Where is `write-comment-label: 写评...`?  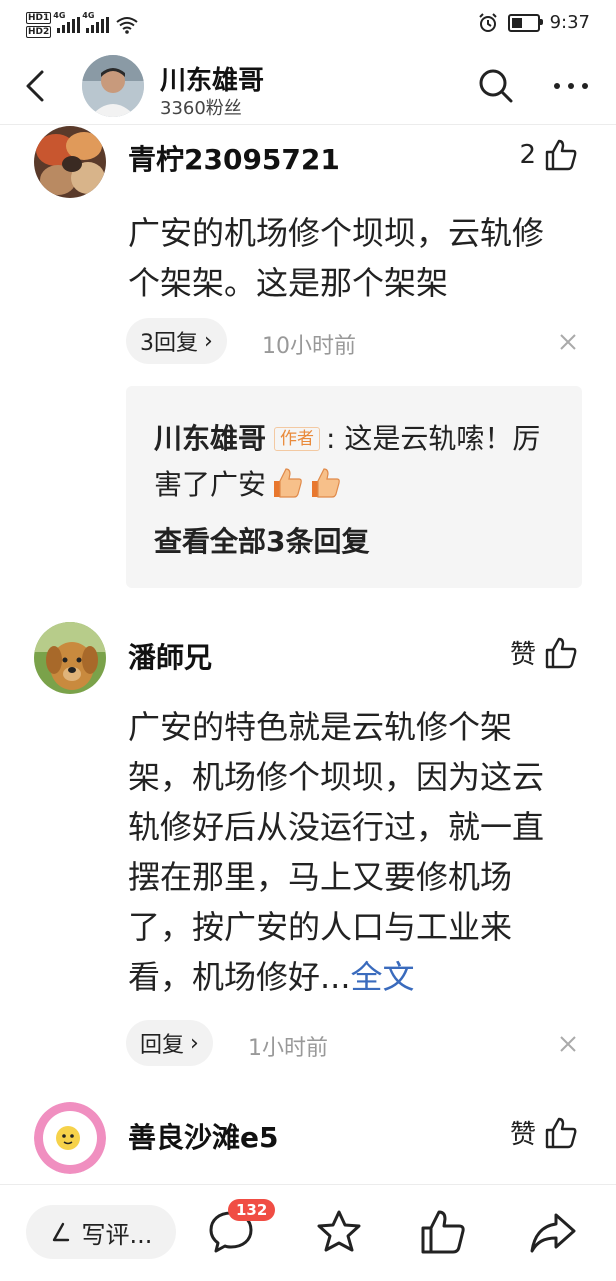
write-comment-label: 写评... is located at coordinates (117, 1234).